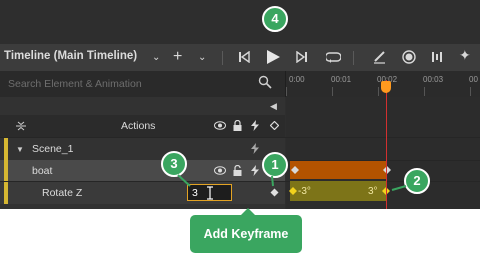  What do you see at coordinates (399, 188) in the screenshot?
I see `callout-2-pointer` at bounding box center [399, 188].